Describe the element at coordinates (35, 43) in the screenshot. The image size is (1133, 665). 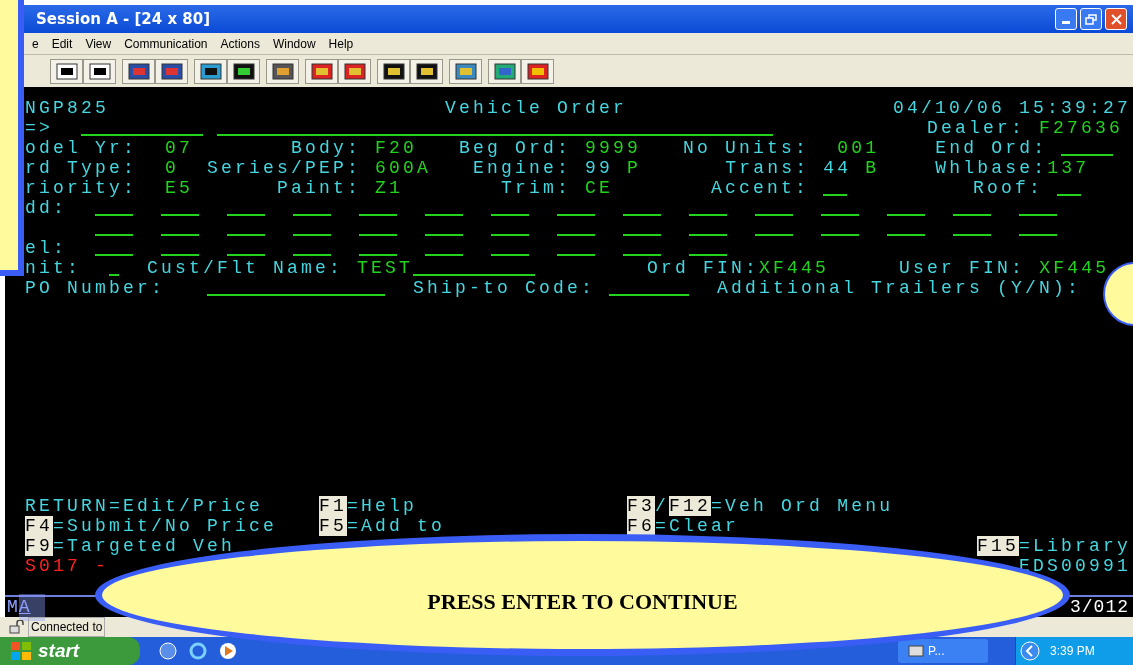
I see `menu-item: e` at that location.